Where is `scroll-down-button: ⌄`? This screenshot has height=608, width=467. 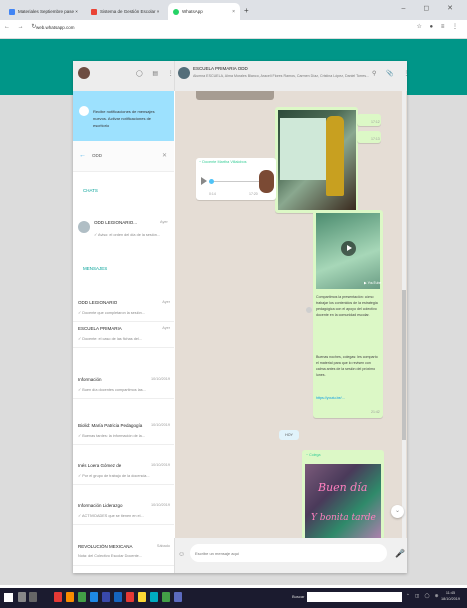
scroll-down-button: ⌄ is located at coordinates (397, 511).